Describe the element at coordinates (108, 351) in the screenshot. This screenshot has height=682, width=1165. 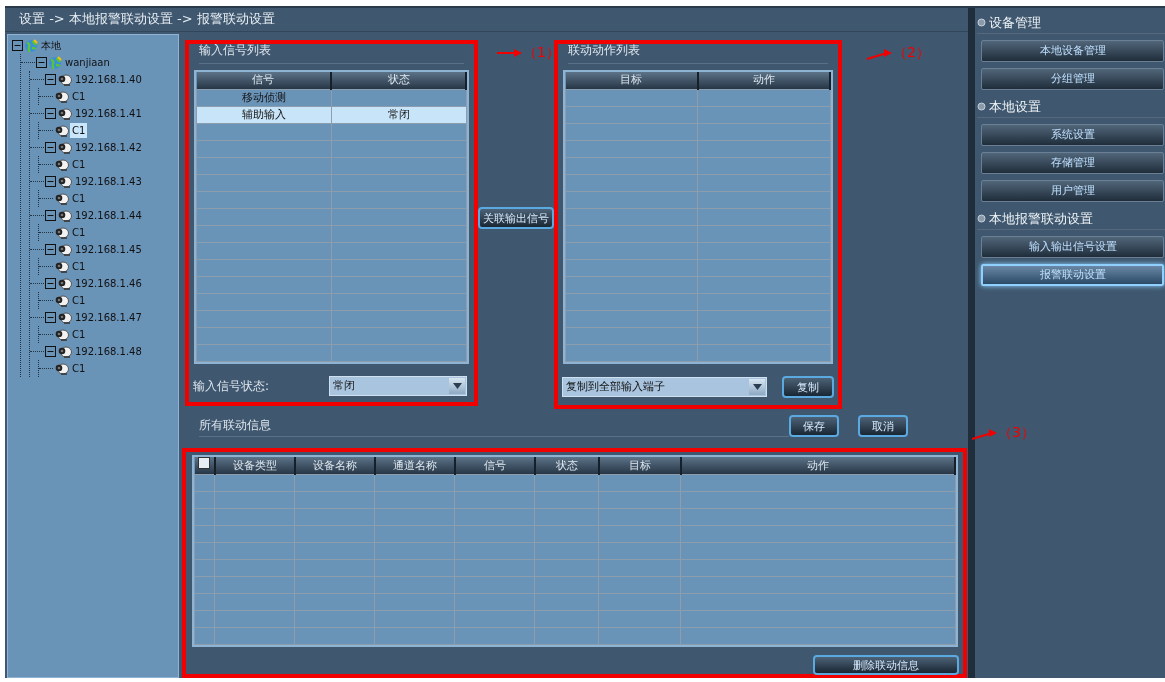
I see `tree-item: 192.168.1.48` at that location.